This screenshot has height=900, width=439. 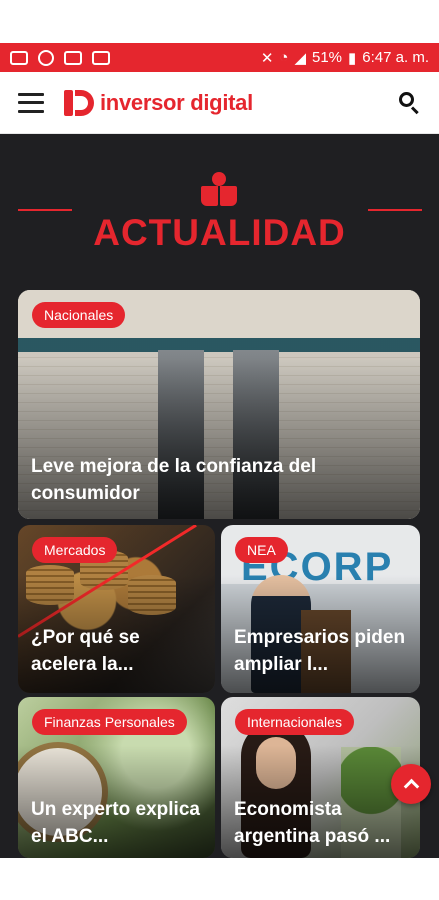 I want to click on chevron-up-icon, so click(x=411, y=786).